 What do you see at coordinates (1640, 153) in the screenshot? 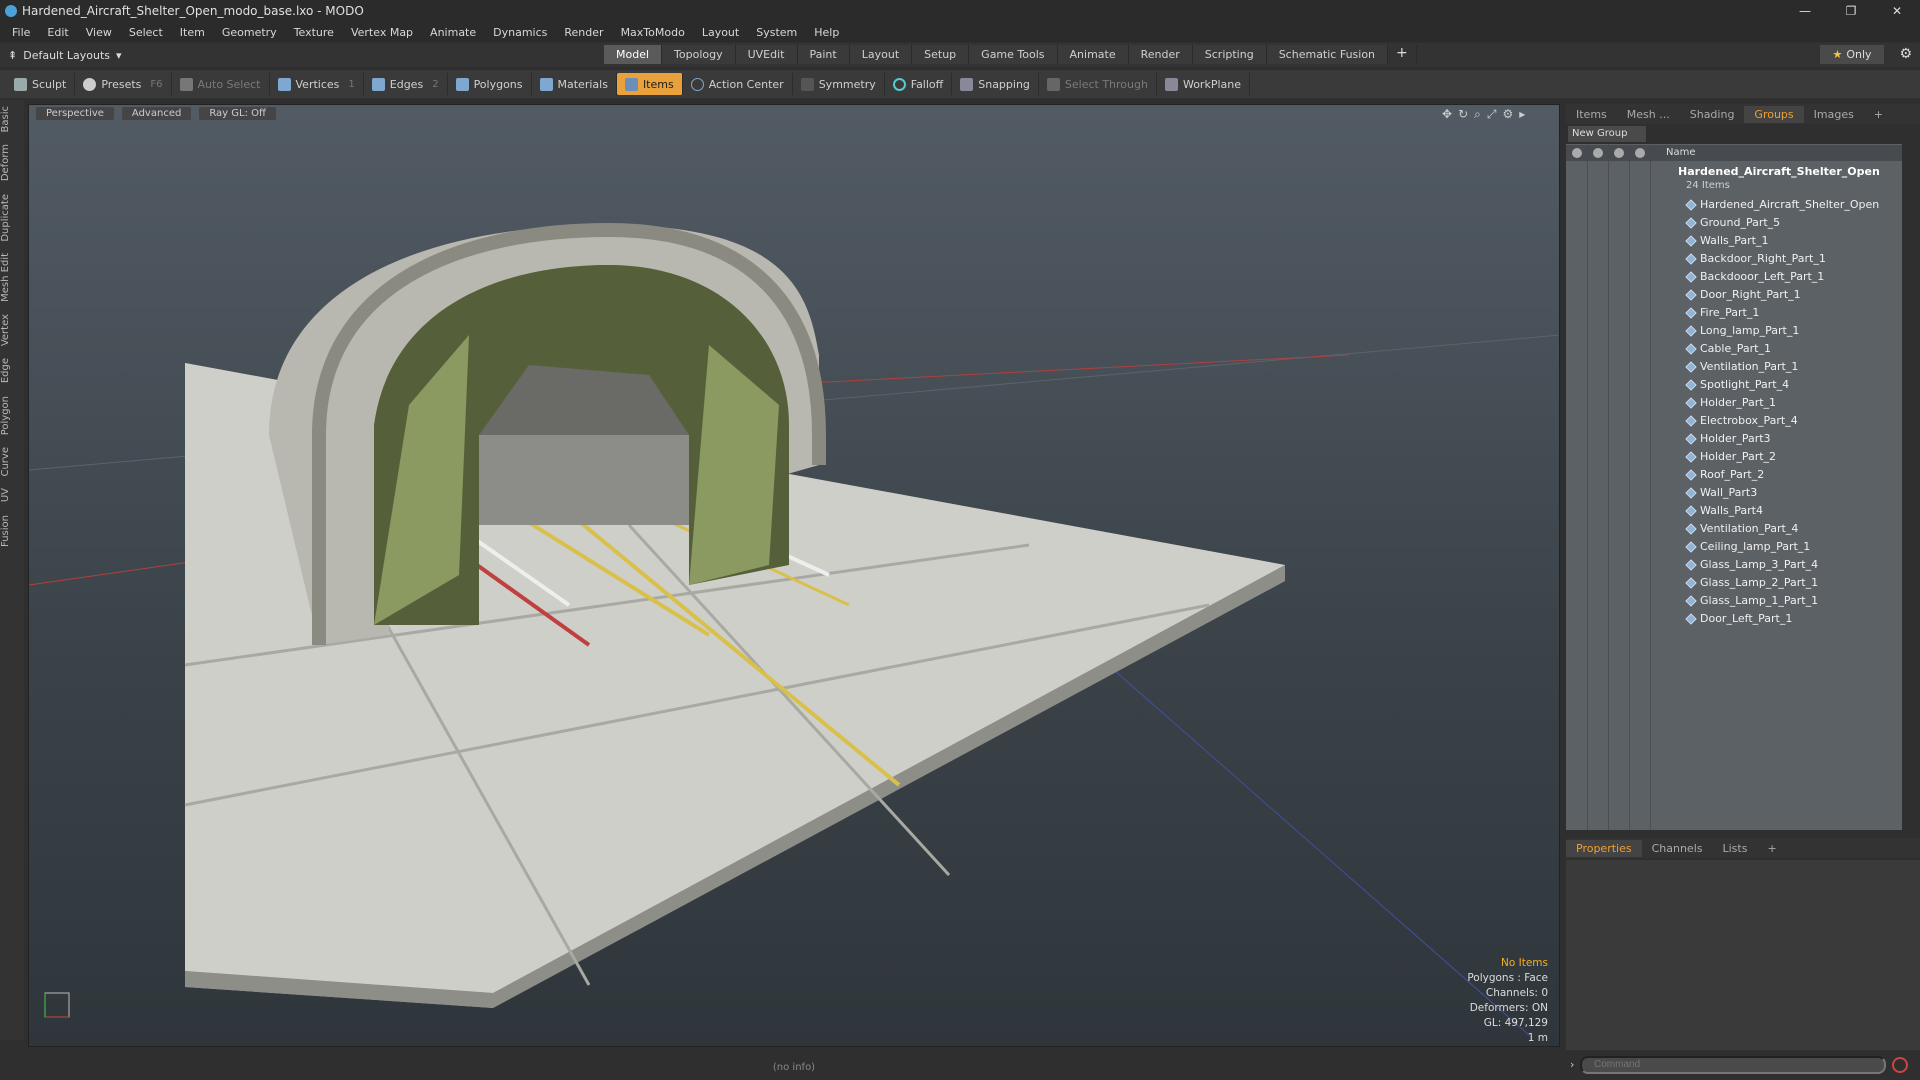
I see `select-icon` at bounding box center [1640, 153].